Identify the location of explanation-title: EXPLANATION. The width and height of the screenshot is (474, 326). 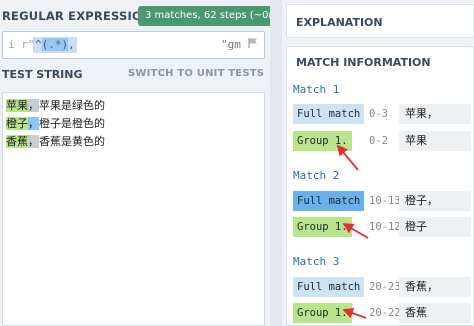
(339, 22).